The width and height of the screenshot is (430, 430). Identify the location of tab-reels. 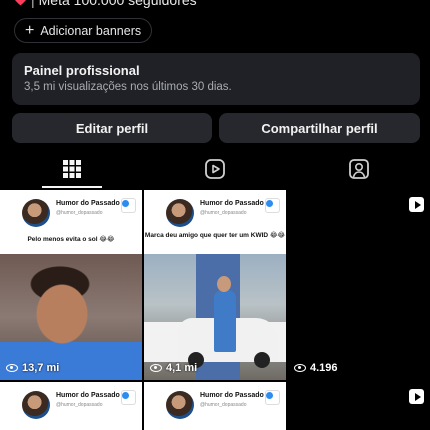
(214, 169).